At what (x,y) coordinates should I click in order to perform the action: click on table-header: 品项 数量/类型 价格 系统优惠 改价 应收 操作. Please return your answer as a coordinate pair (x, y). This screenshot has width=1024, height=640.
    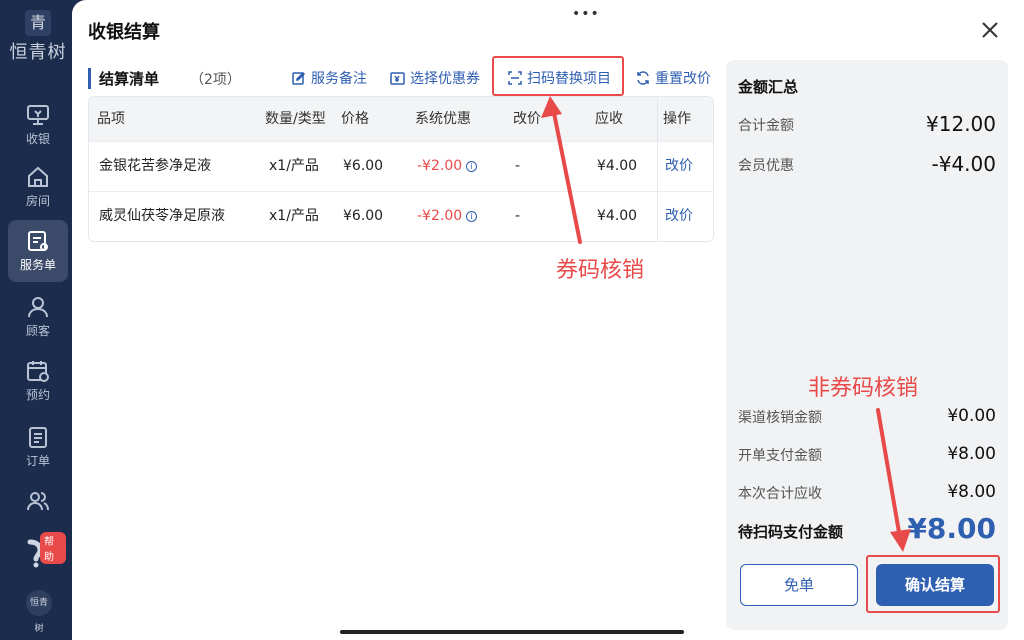
    Looking at the image, I should click on (401, 119).